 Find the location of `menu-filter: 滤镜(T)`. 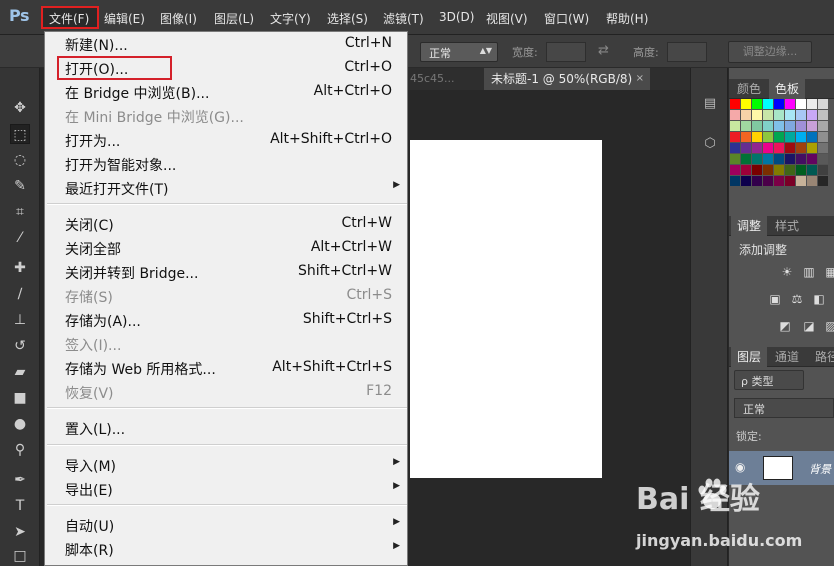

menu-filter: 滤镜(T) is located at coordinates (403, 18).